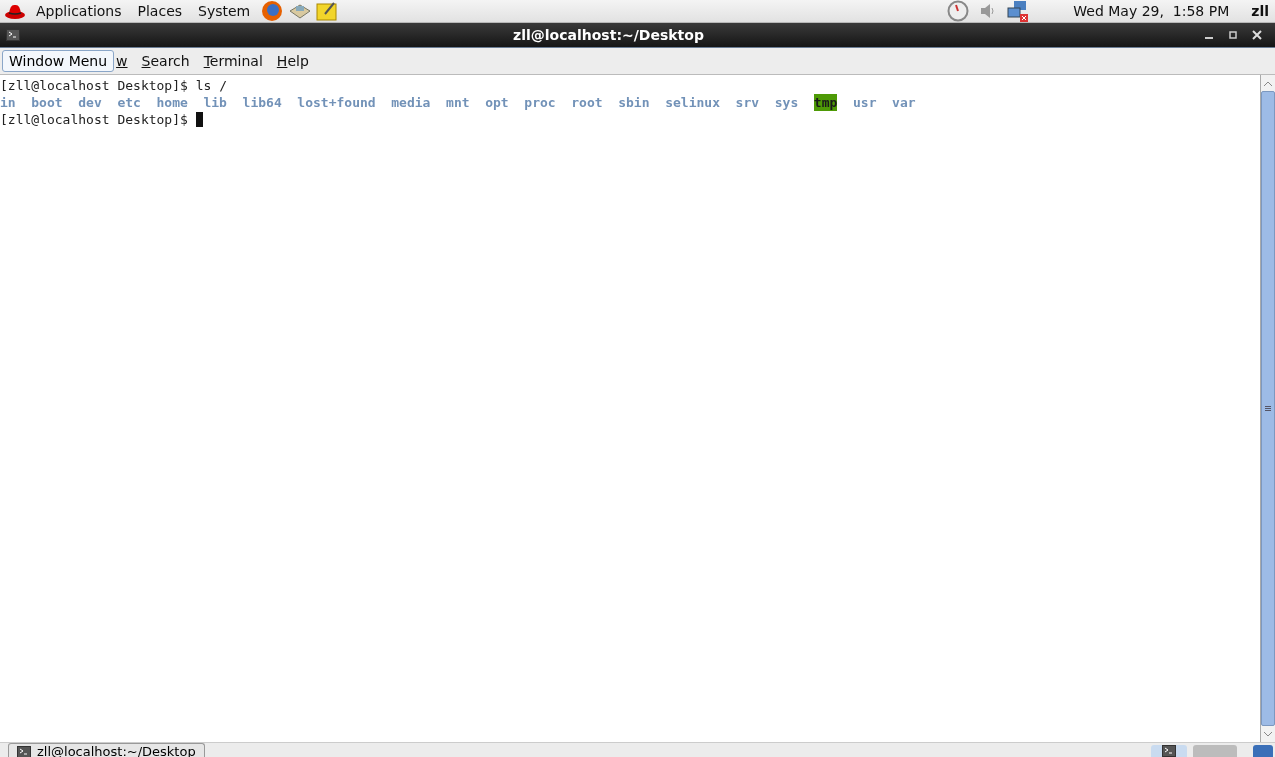  Describe the element at coordinates (1233, 35) in the screenshot. I see `maximize-icon` at that location.